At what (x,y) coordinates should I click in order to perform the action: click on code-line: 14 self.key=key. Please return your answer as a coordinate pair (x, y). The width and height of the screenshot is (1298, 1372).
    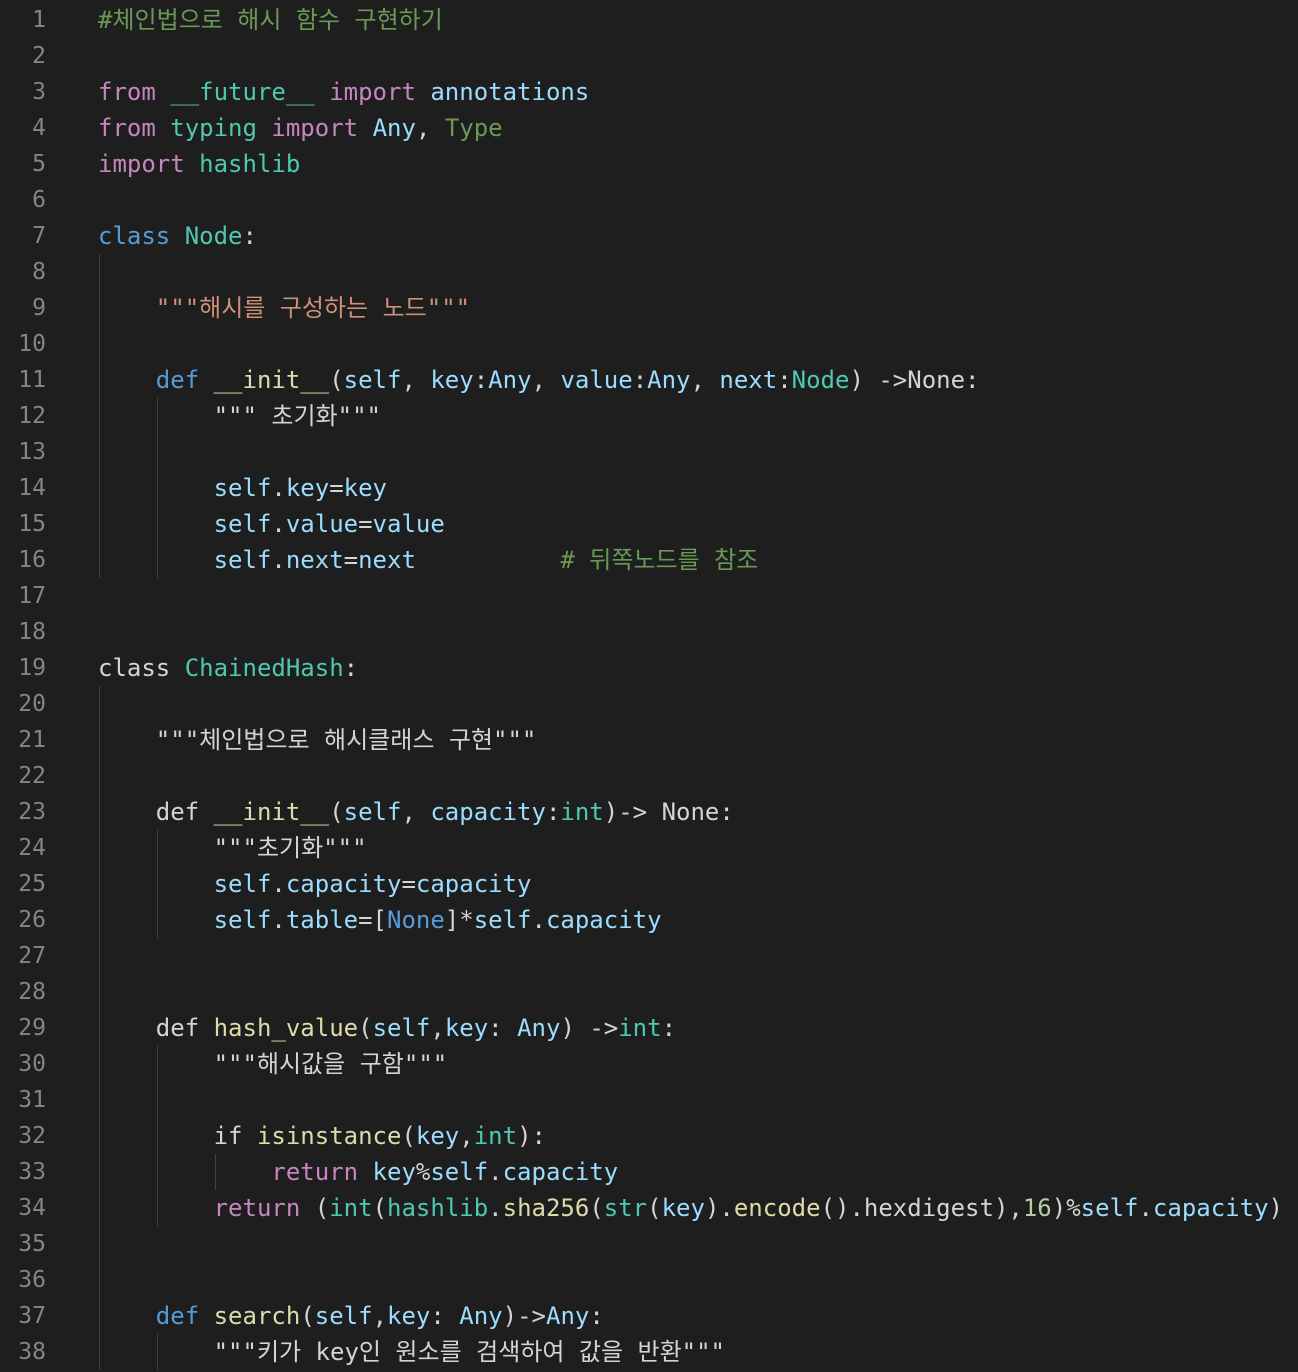
    Looking at the image, I should click on (649, 488).